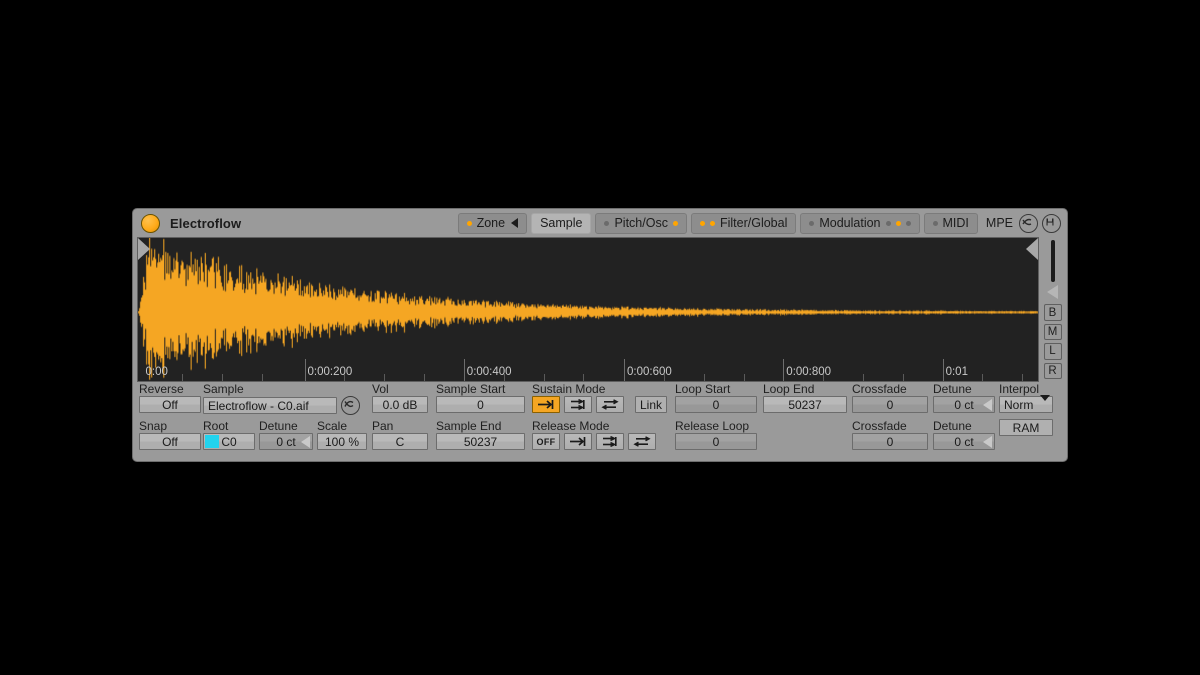  I want to click on sample-start-label: Sample Start, so click(471, 389).